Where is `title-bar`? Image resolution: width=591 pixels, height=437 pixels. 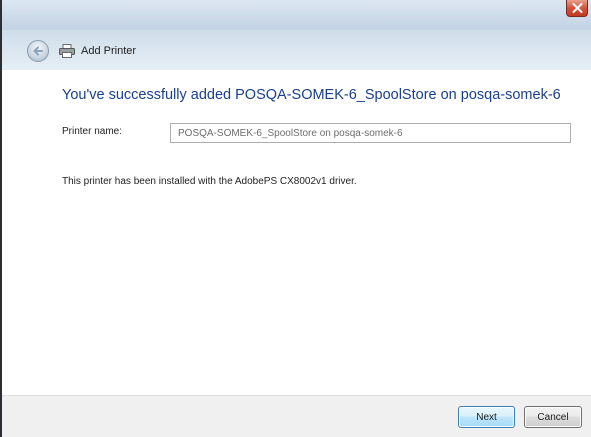
title-bar is located at coordinates (296, 15).